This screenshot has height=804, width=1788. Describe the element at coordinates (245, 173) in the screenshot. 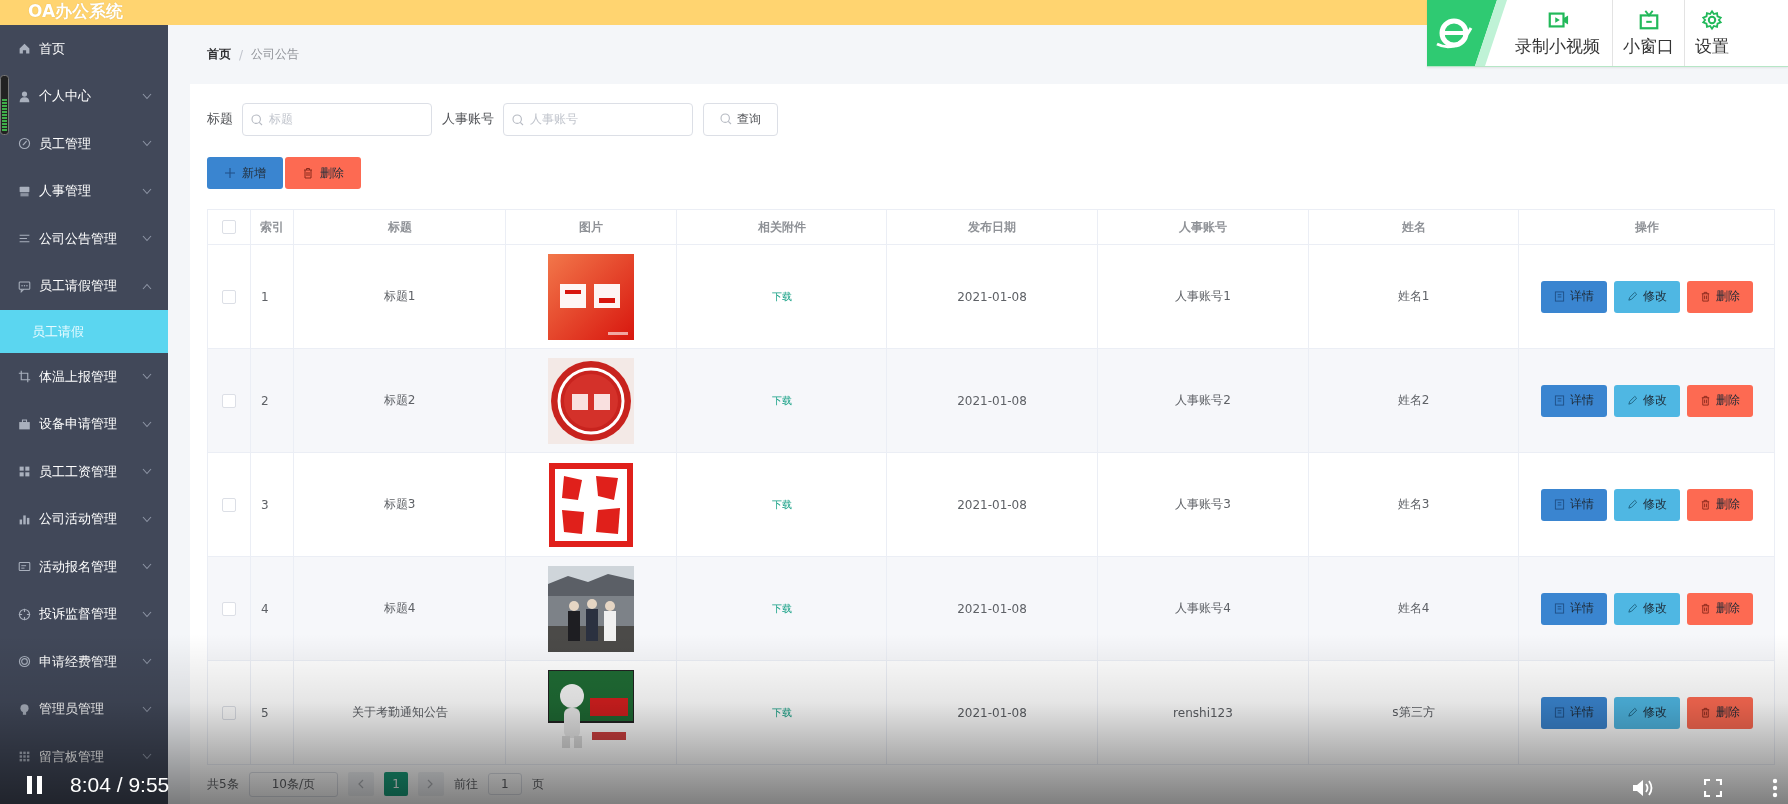

I see `add-button: 新增` at that location.